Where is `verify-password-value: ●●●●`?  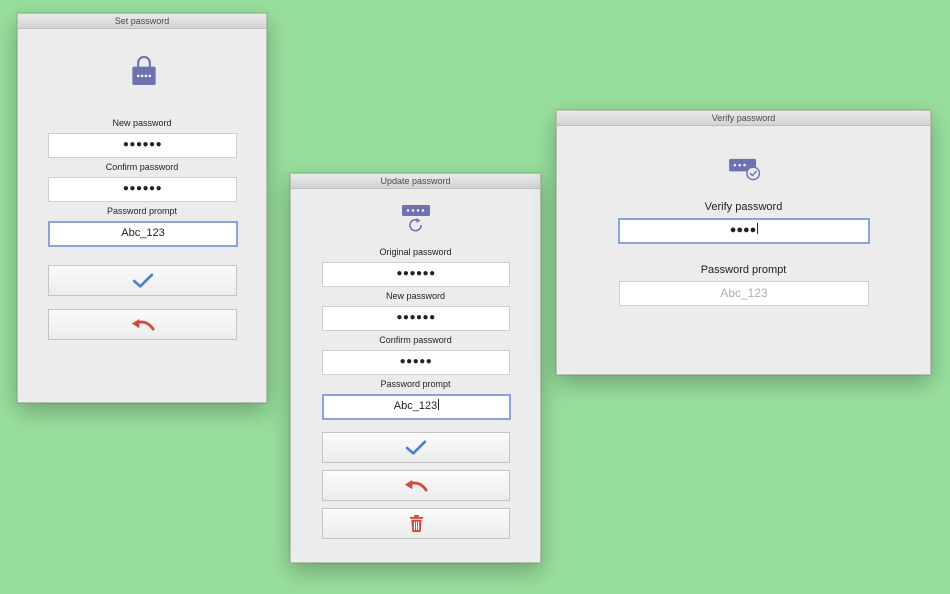 verify-password-value: ●●●● is located at coordinates (743, 230).